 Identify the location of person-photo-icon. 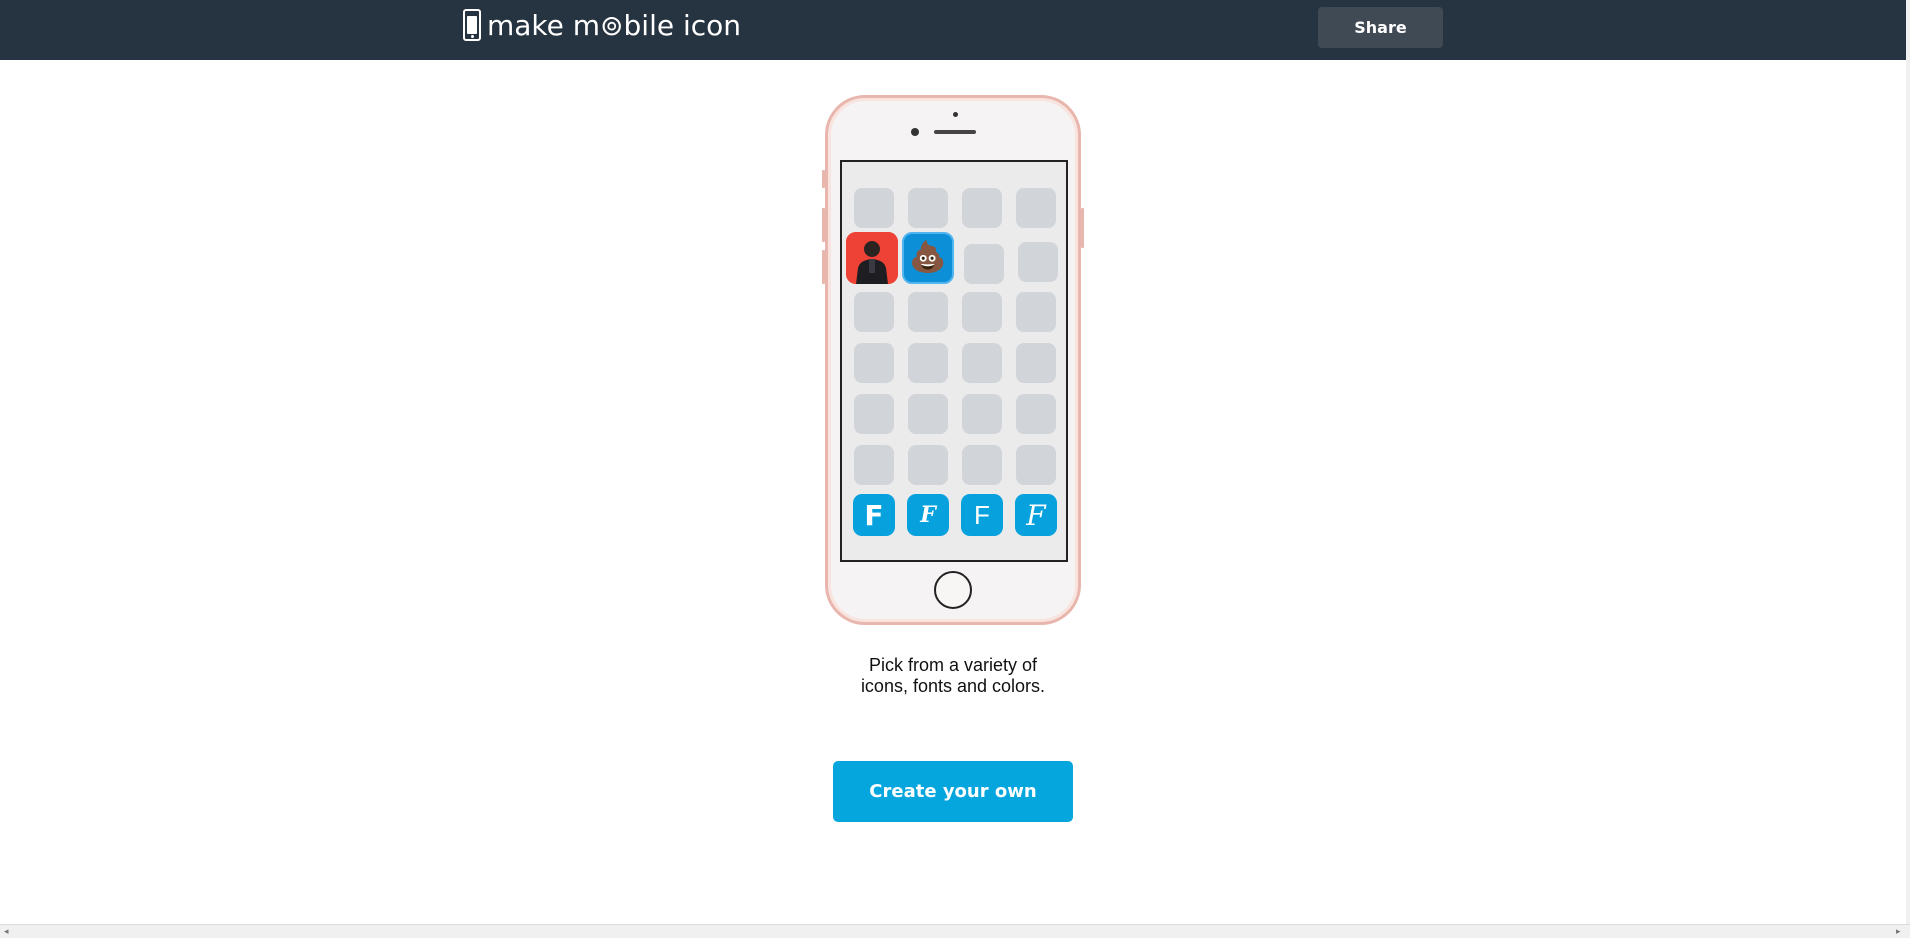
(872, 258).